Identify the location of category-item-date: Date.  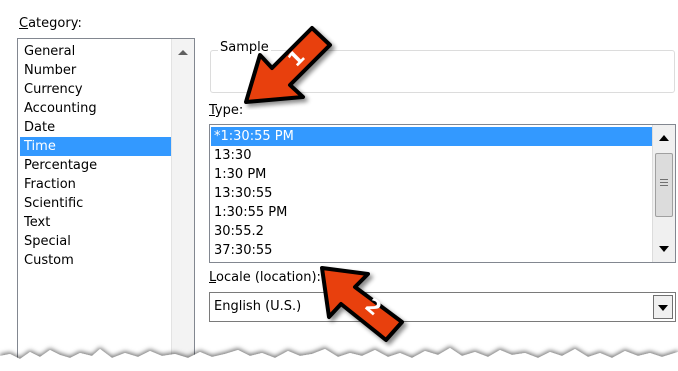
(96, 127).